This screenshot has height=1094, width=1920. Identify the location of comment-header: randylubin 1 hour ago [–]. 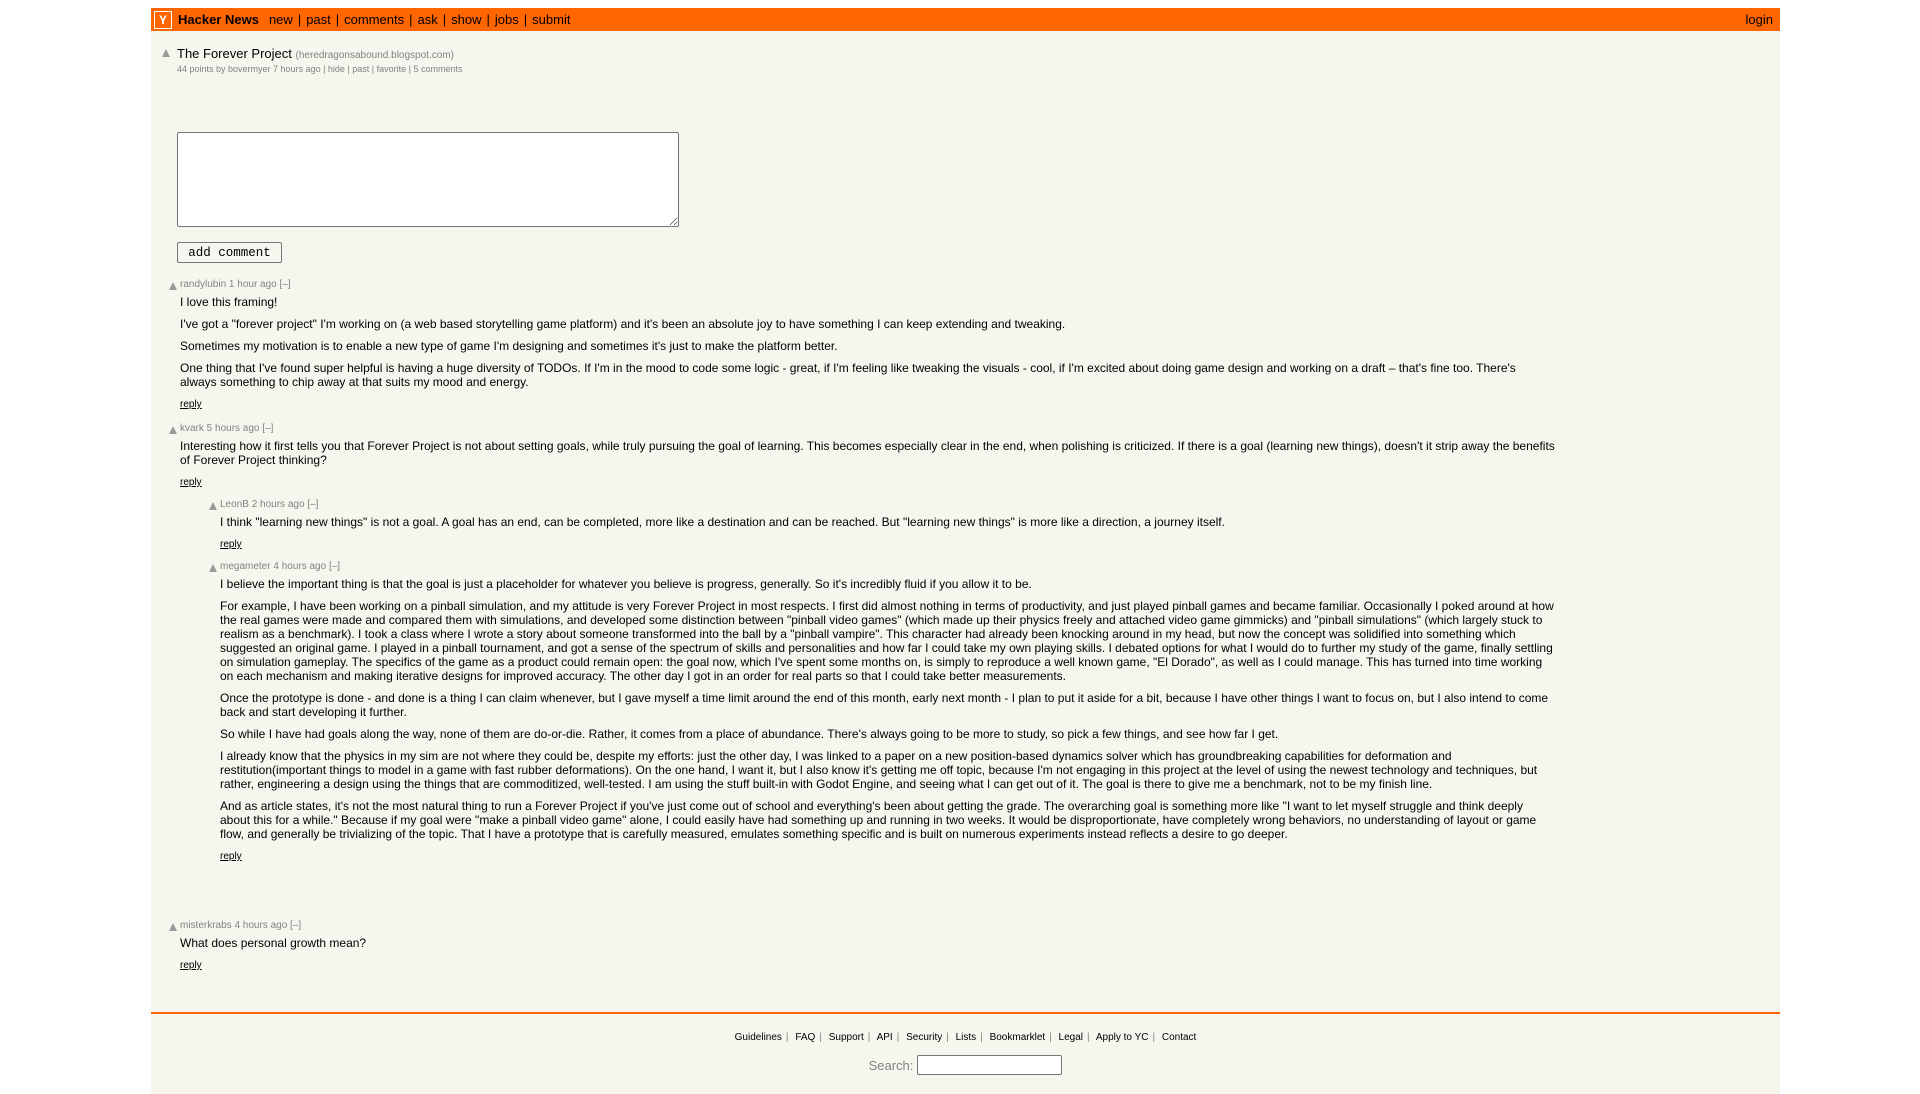
(867, 284).